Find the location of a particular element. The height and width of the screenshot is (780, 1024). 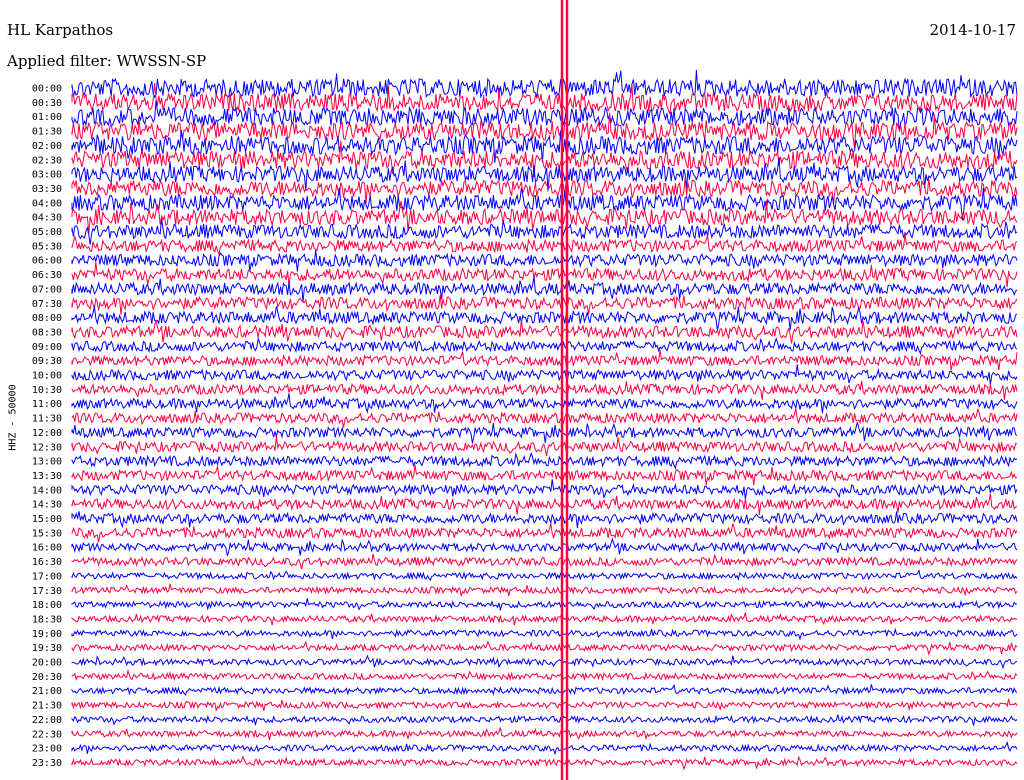

row-tick-label: 05:30 is located at coordinates (47, 246).